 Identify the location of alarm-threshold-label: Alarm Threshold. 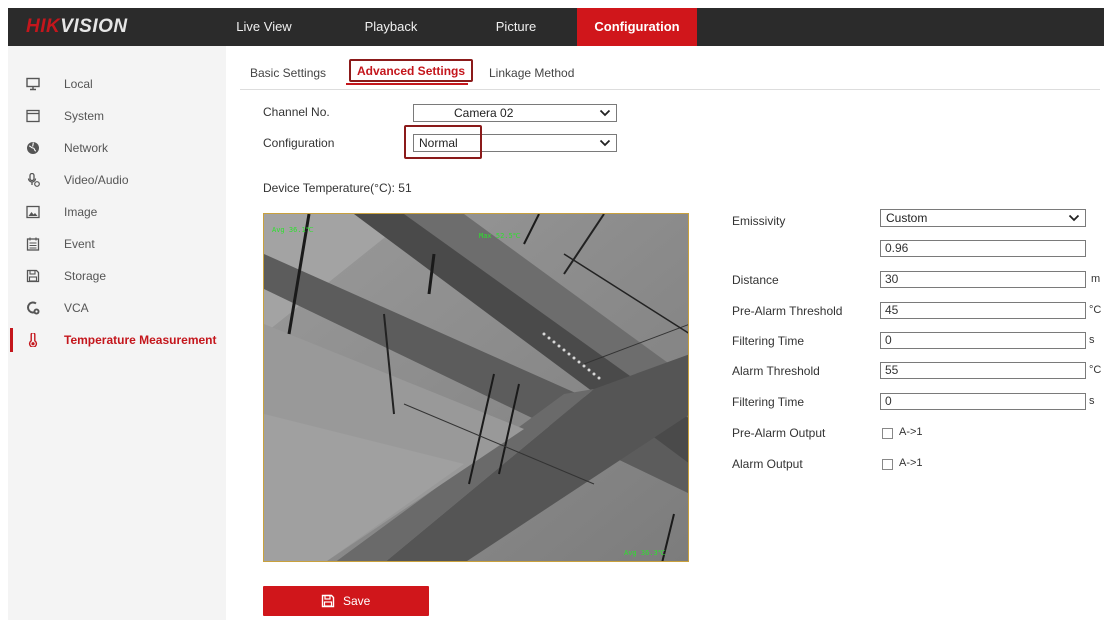
(776, 371).